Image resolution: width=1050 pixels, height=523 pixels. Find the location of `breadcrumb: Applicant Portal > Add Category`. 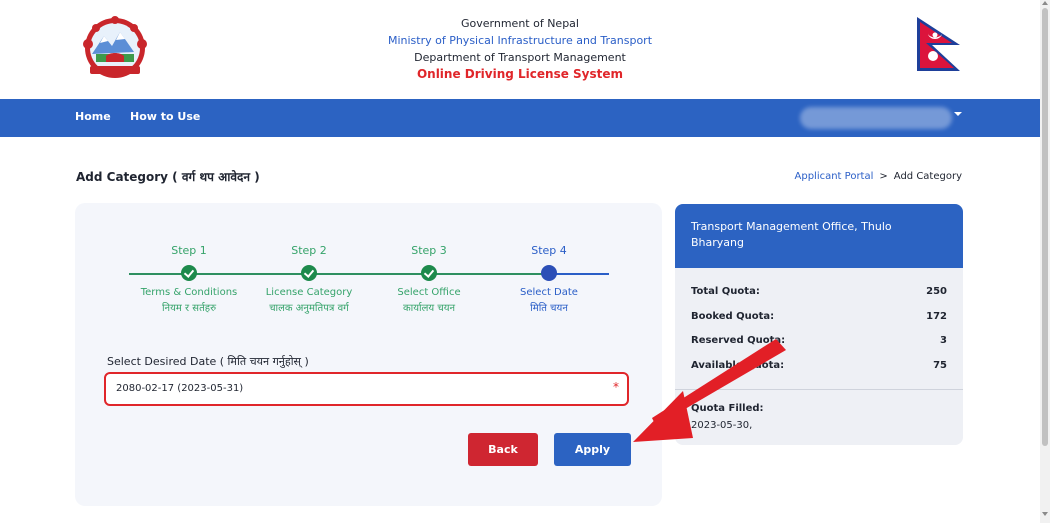

breadcrumb: Applicant Portal > Add Category is located at coordinates (879, 176).